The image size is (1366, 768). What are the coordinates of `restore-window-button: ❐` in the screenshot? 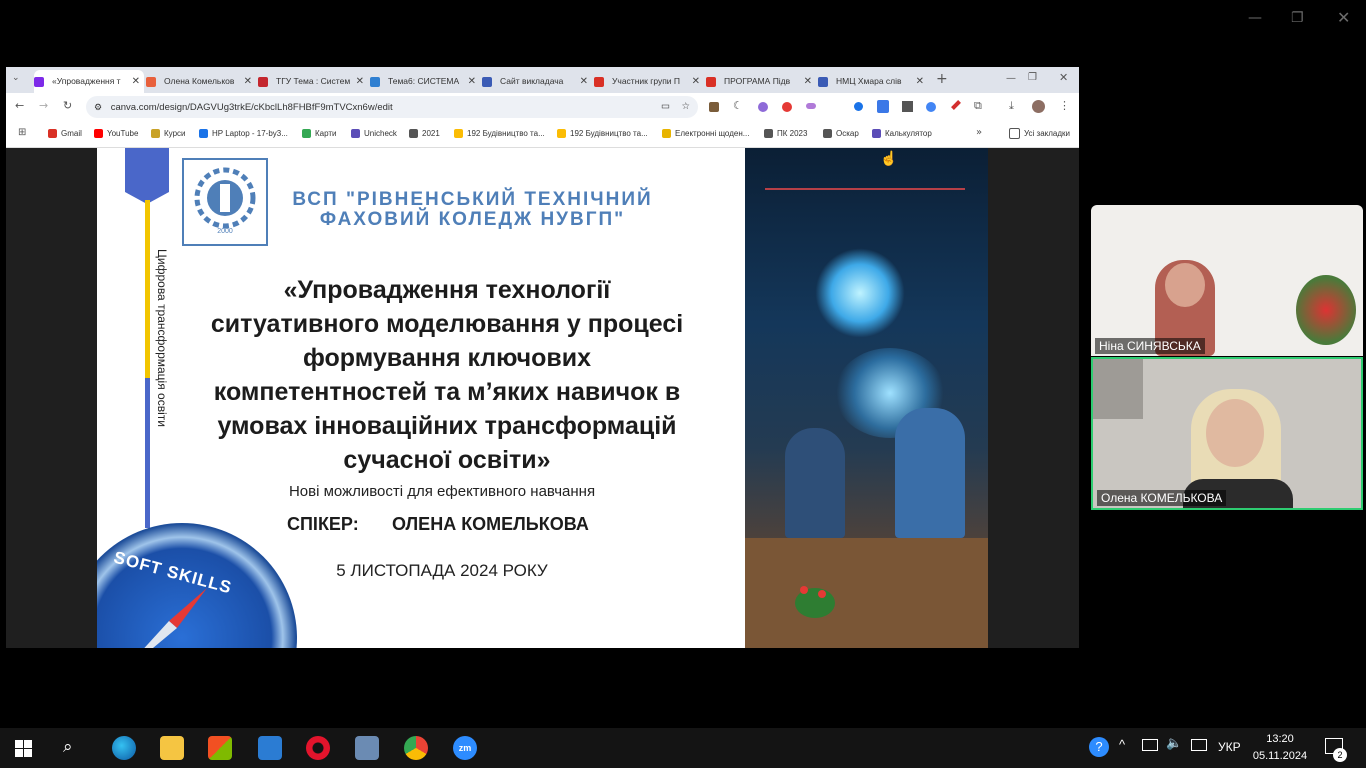 It's located at (1297, 18).